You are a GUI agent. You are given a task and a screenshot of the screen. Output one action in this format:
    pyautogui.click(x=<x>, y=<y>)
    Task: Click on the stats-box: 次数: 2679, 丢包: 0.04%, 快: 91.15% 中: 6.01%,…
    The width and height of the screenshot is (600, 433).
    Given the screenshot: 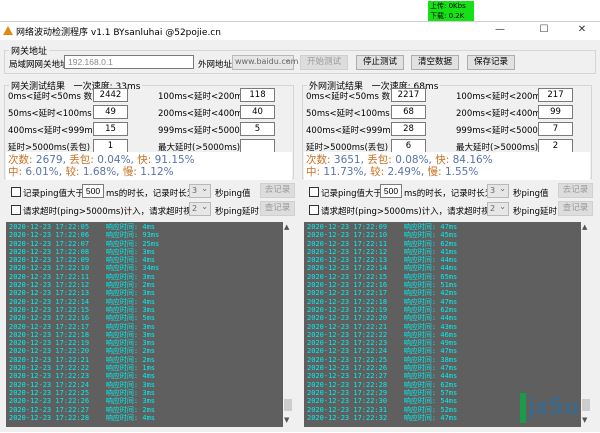 What is the action you would take?
    pyautogui.click(x=149, y=166)
    